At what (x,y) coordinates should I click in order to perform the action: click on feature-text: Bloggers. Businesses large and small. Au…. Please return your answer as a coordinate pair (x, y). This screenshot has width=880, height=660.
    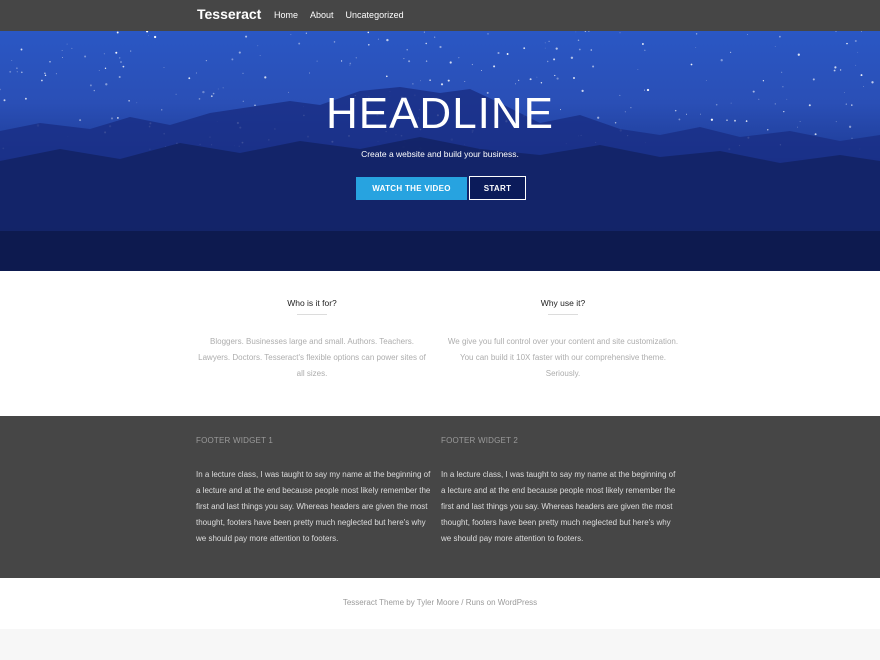
    Looking at the image, I should click on (312, 357).